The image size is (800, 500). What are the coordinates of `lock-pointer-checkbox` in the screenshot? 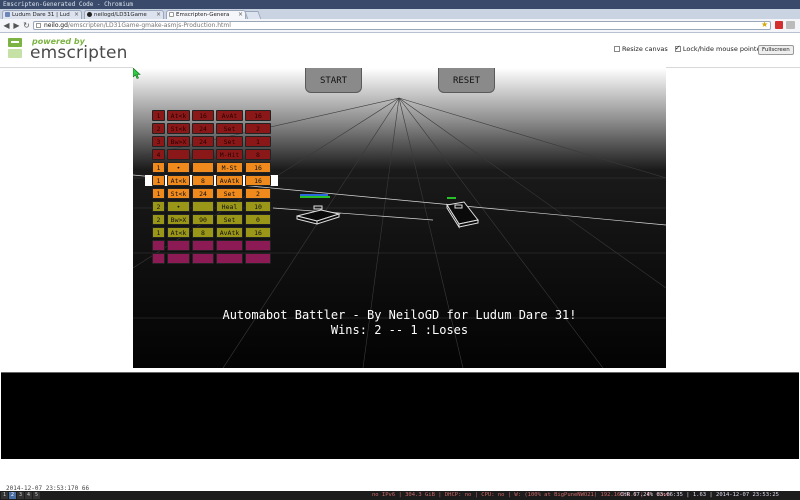 It's located at (677, 48).